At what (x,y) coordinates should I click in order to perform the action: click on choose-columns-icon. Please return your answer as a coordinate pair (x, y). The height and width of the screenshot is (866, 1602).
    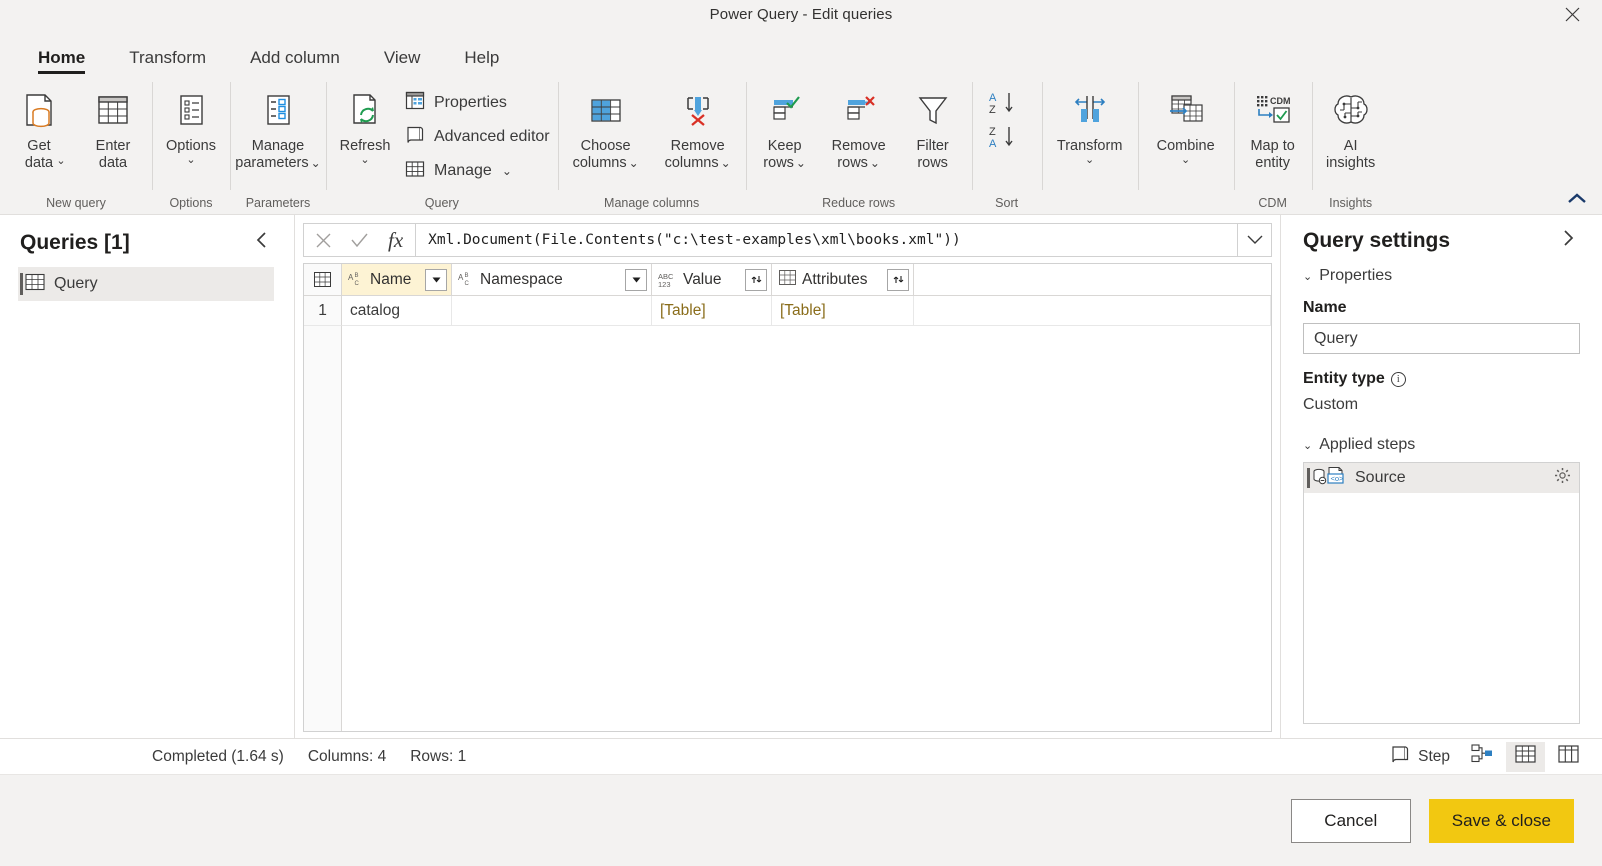
    Looking at the image, I should click on (606, 111).